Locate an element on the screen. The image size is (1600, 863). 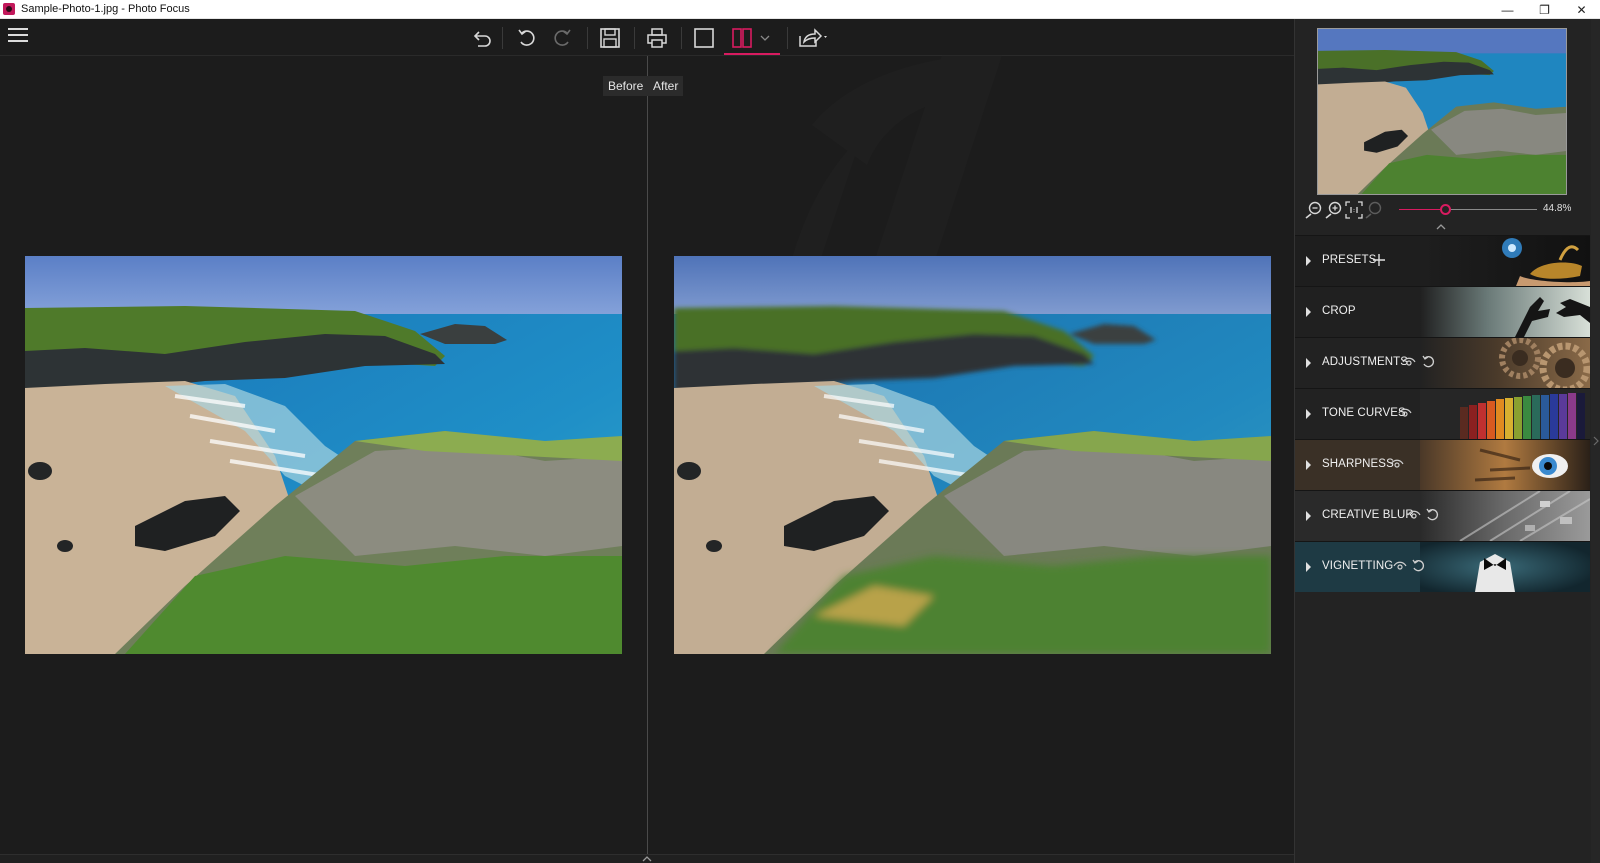
undo-all-icon is located at coordinates (482, 38).